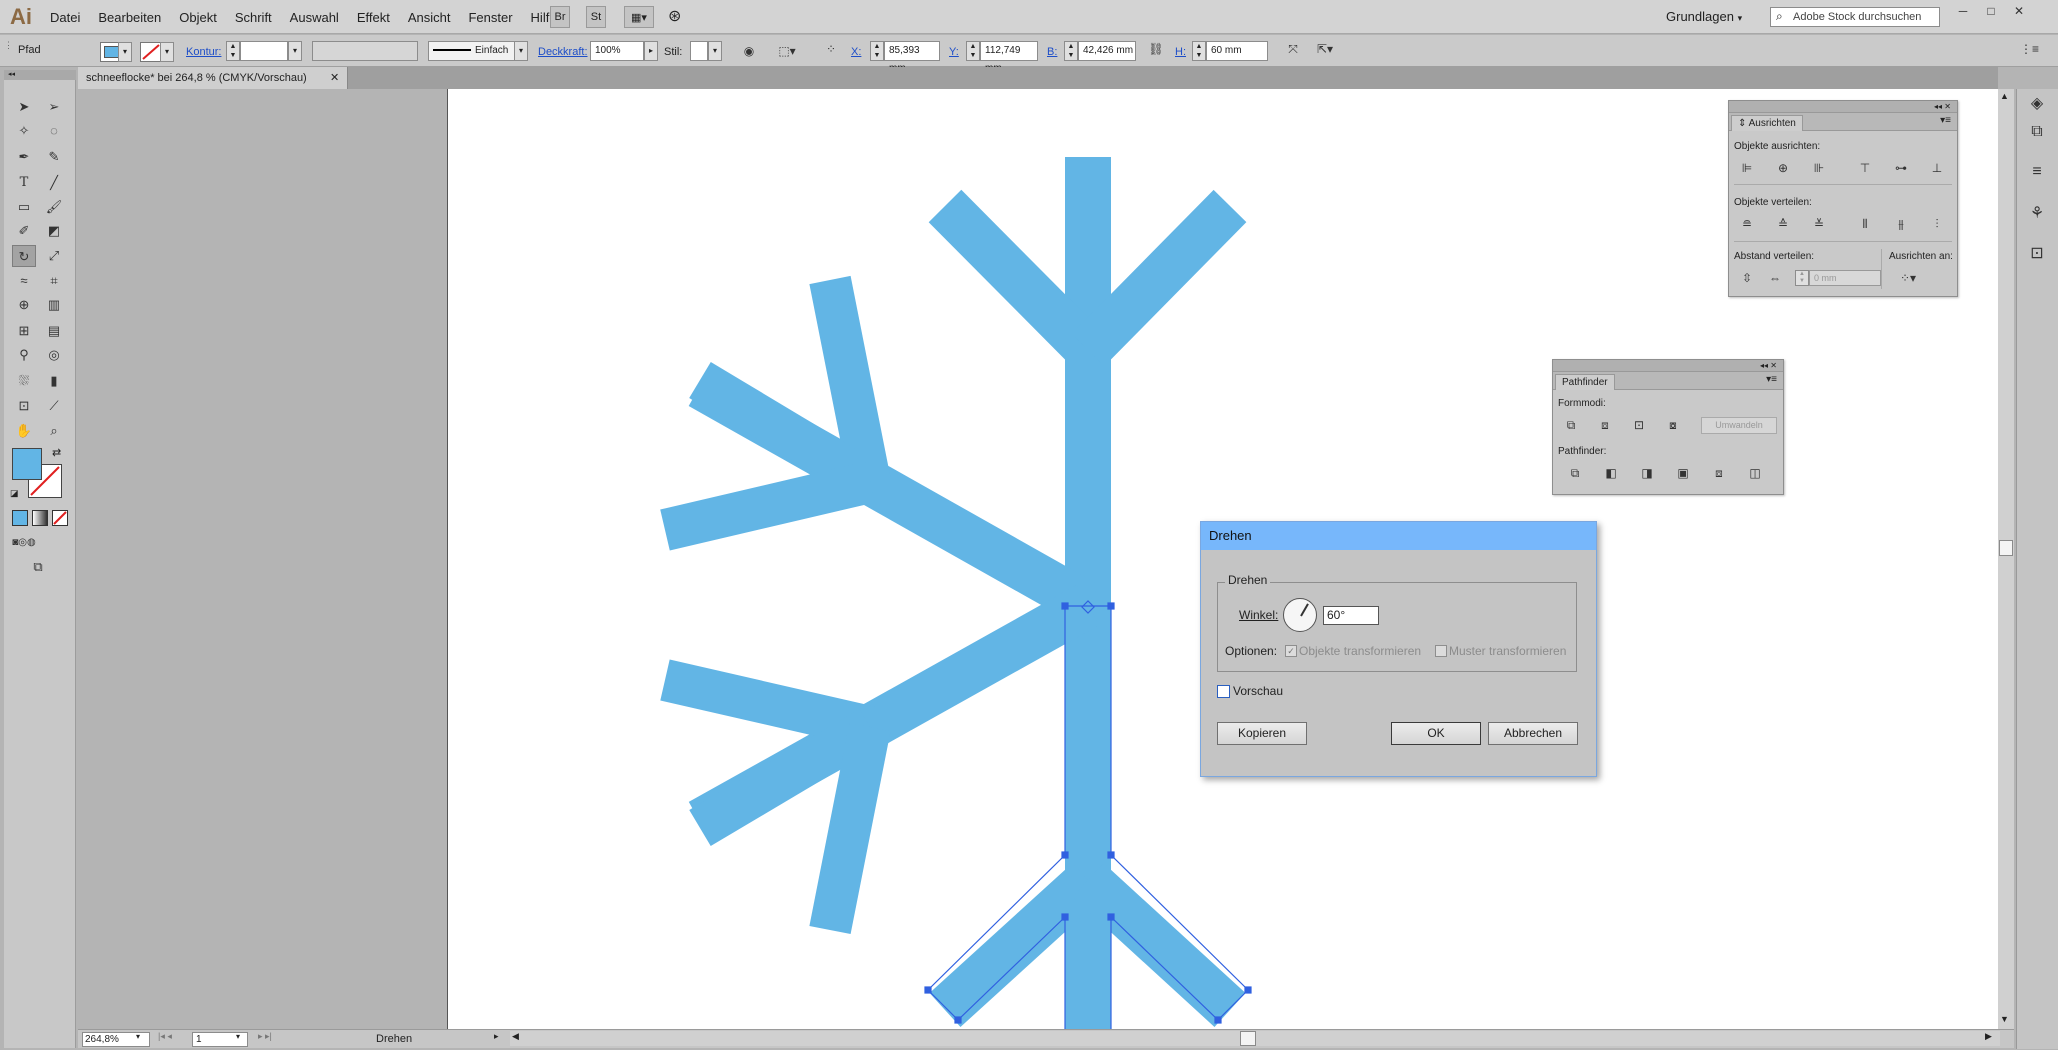  Describe the element at coordinates (314, 17) in the screenshot. I see `menu-auswahl: Auswahl` at that location.